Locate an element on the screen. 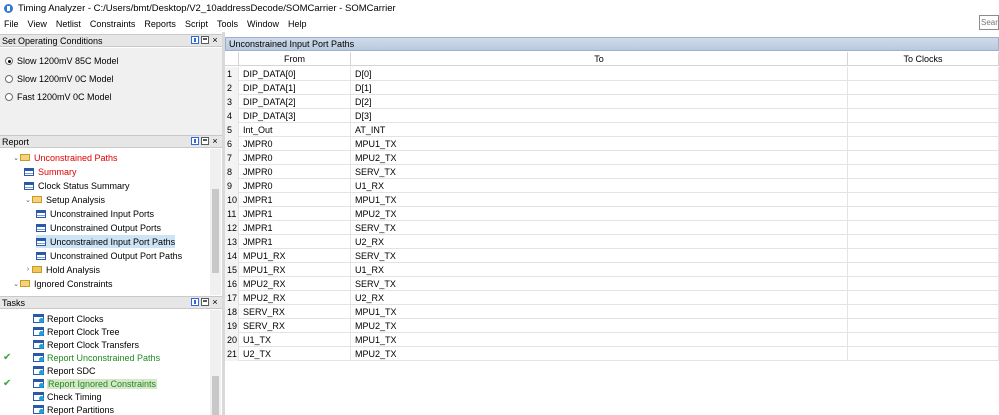  table-row: 9 JMPR0 U1_RX is located at coordinates (612, 186).